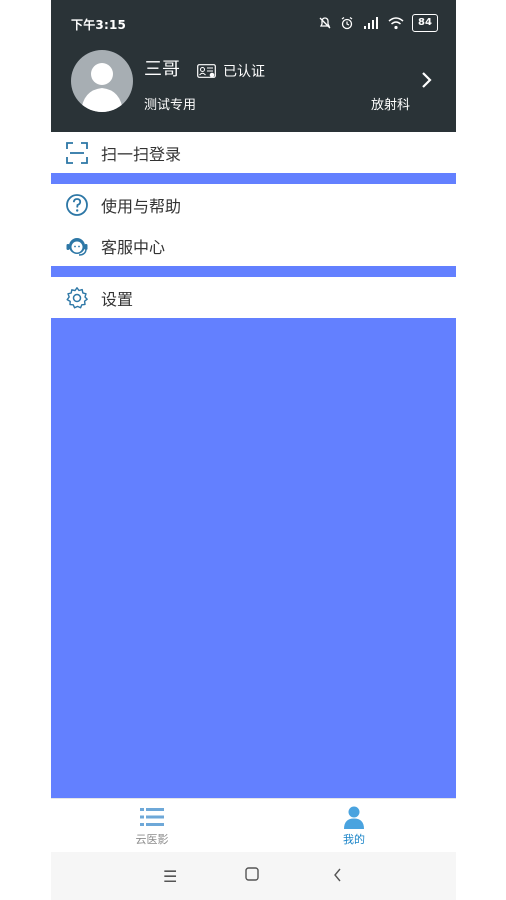 The image size is (506, 900). I want to click on status-icons: 84, so click(378, 23).